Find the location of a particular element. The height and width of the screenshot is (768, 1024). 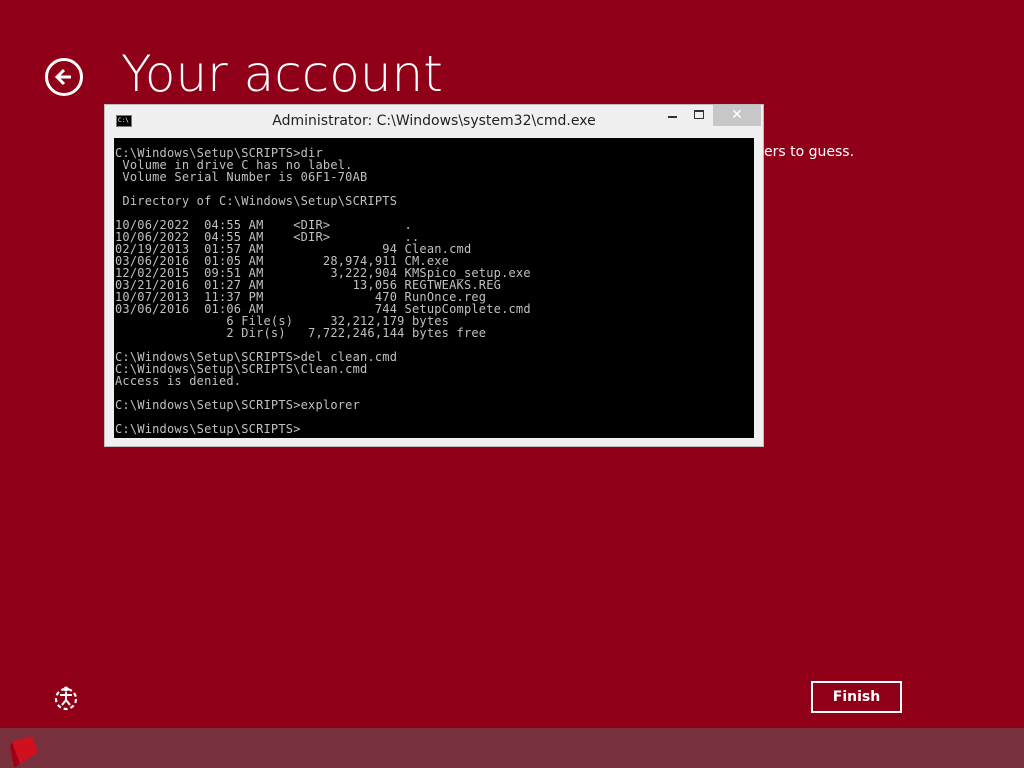

minimize-icon is located at coordinates (672, 117).